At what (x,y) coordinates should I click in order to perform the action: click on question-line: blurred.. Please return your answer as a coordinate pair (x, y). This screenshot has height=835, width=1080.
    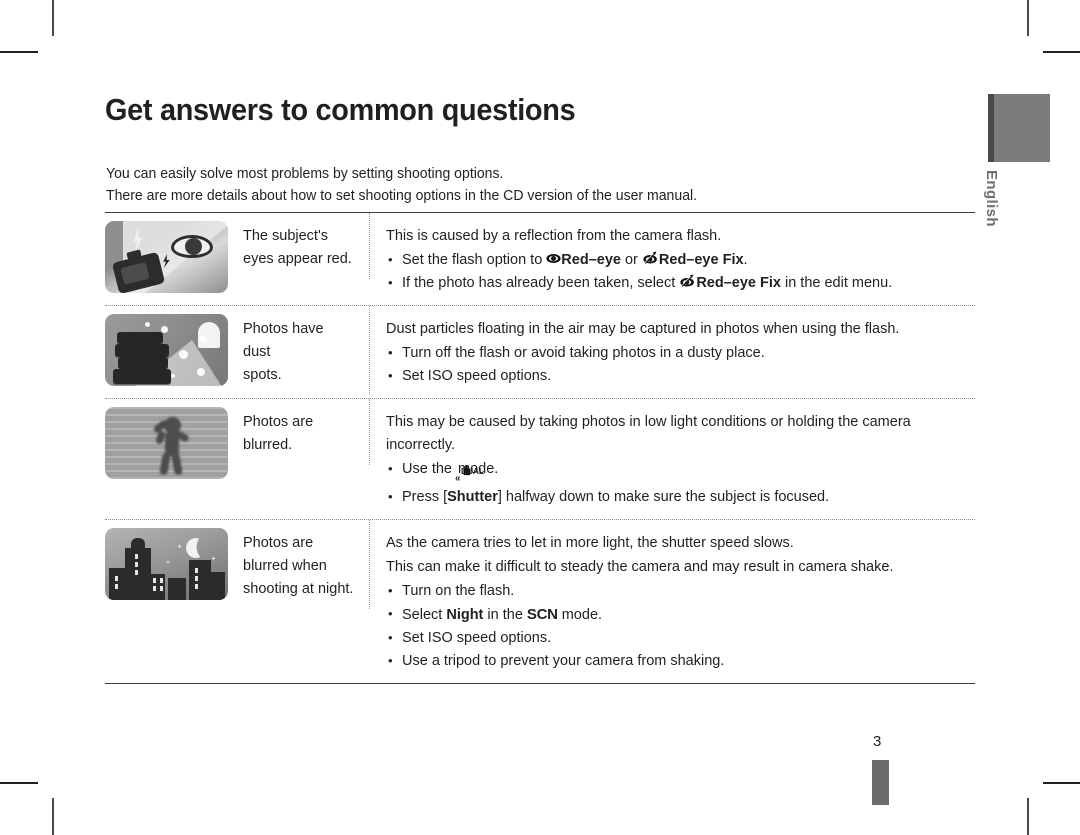
    Looking at the image, I should click on (268, 445).